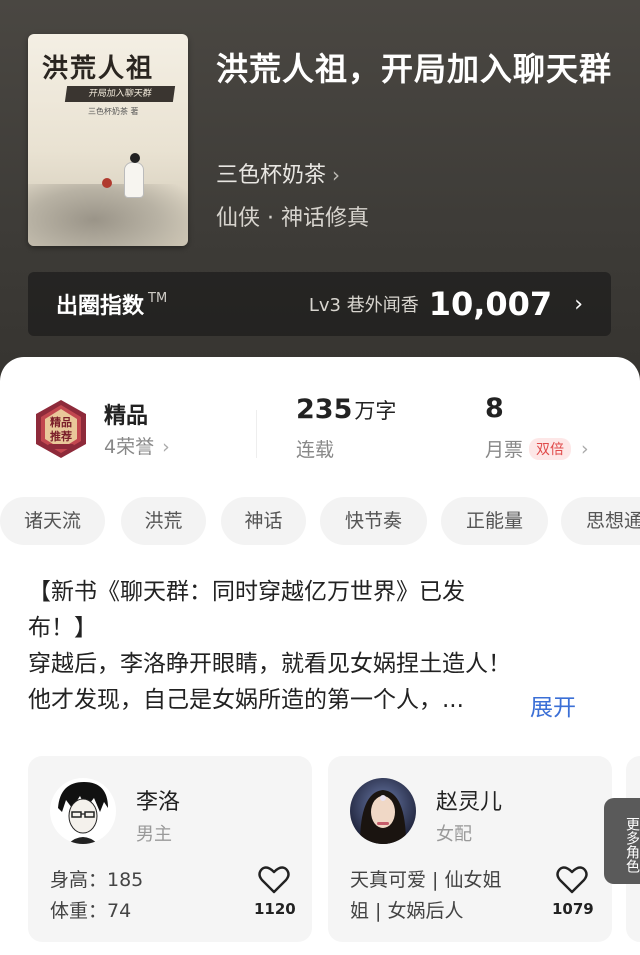 The height and width of the screenshot is (955, 640). I want to click on double-badge: 双倍, so click(550, 448).